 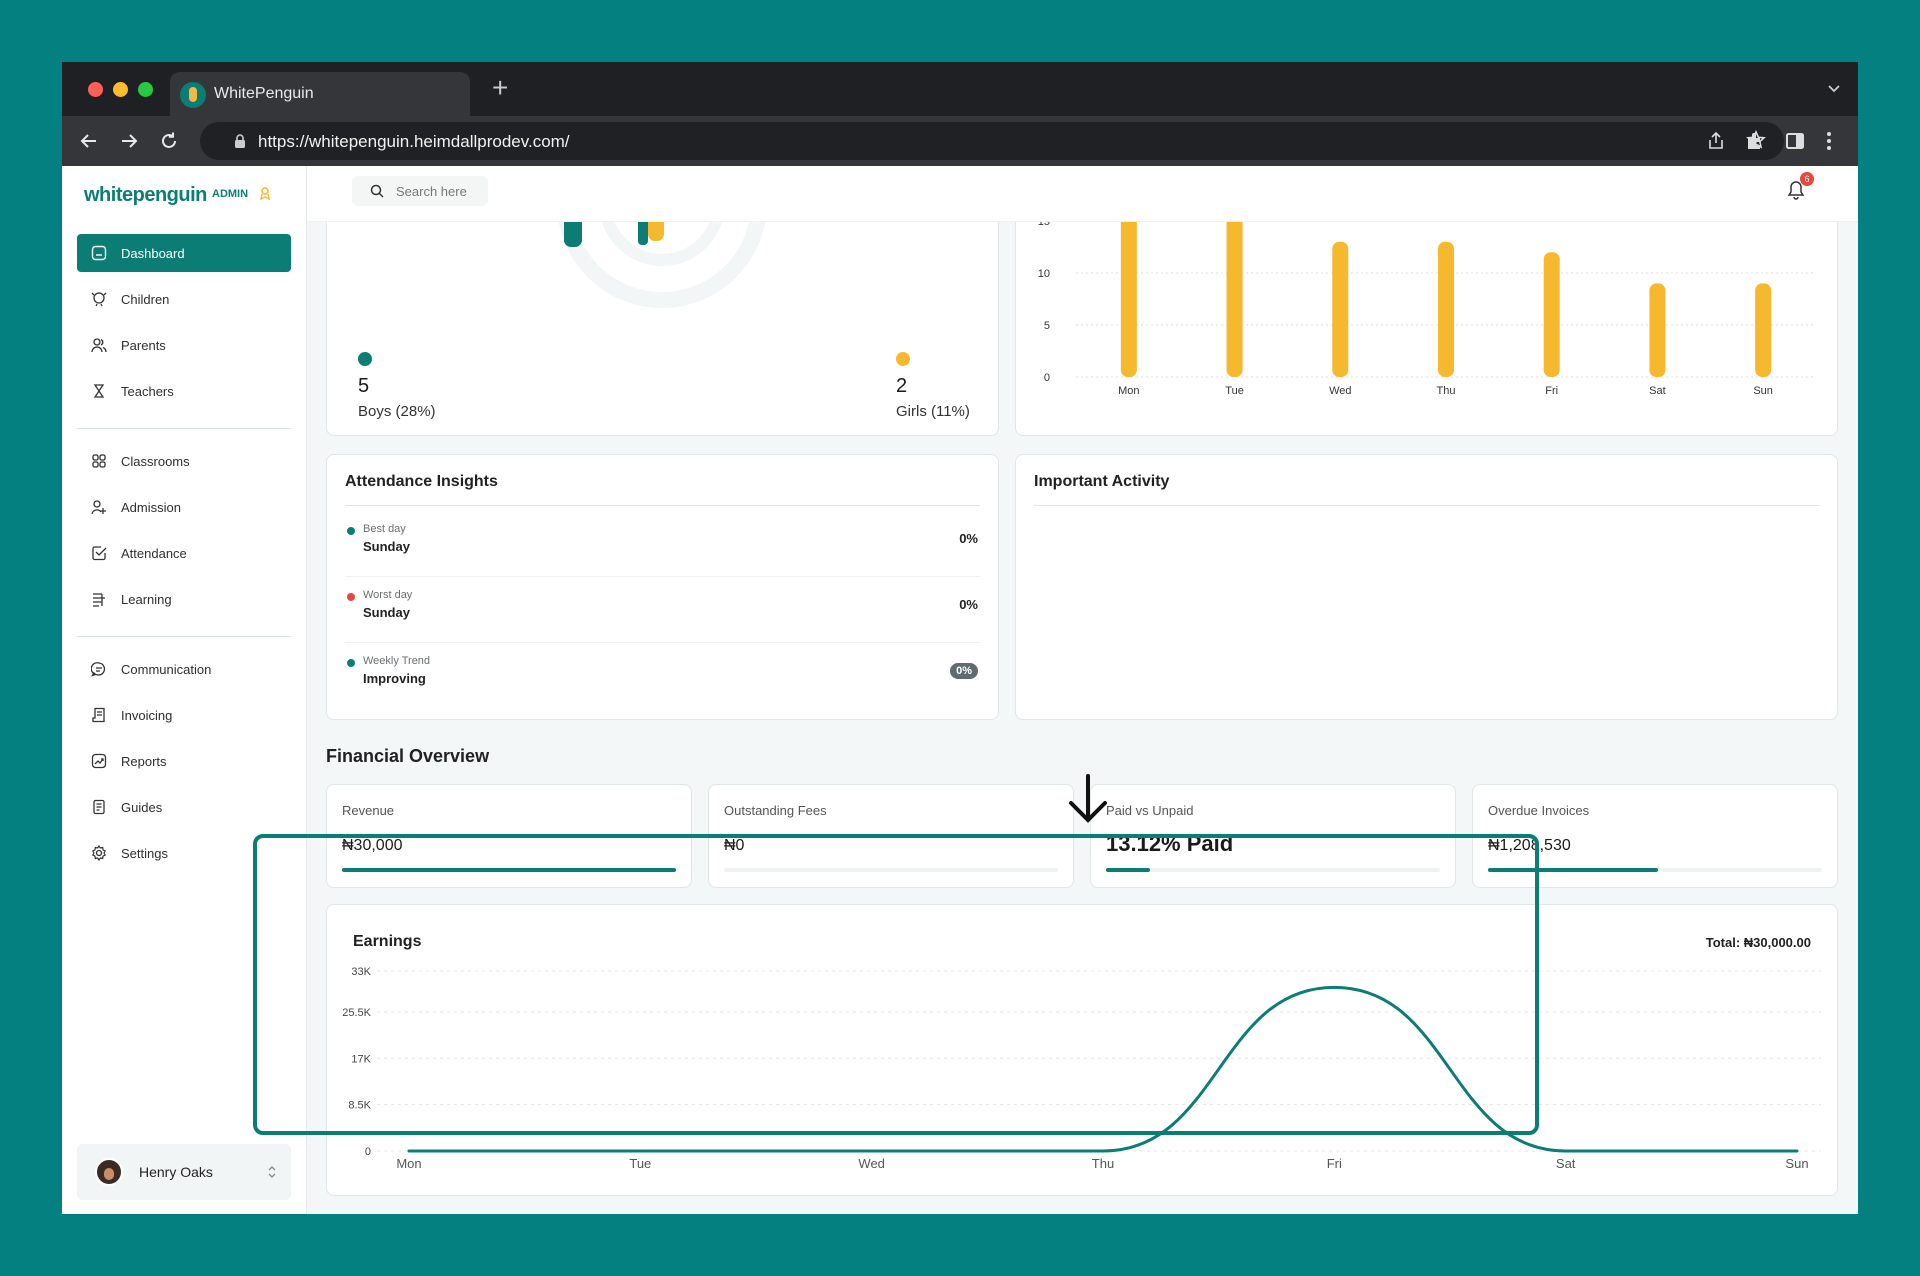 What do you see at coordinates (1716, 141) in the screenshot?
I see `share-icon` at bounding box center [1716, 141].